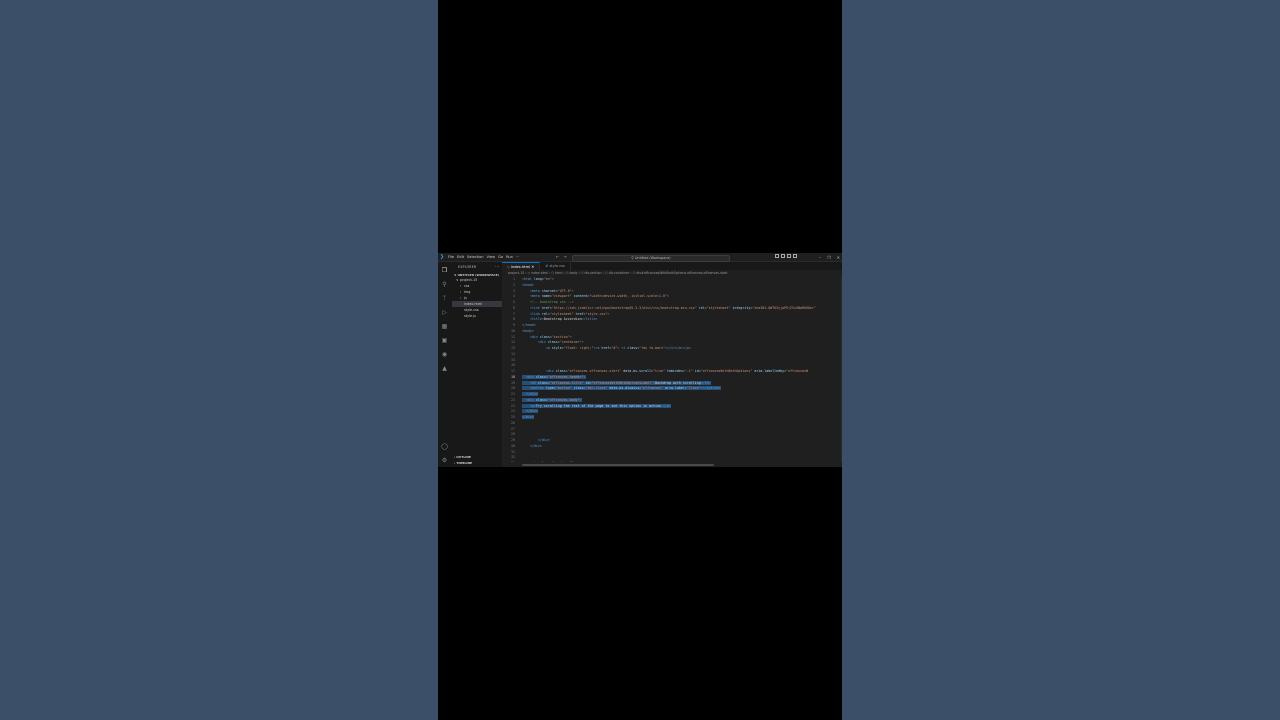 The height and width of the screenshot is (720, 1280). I want to click on tab-style-css: # style.css, so click(555, 266).